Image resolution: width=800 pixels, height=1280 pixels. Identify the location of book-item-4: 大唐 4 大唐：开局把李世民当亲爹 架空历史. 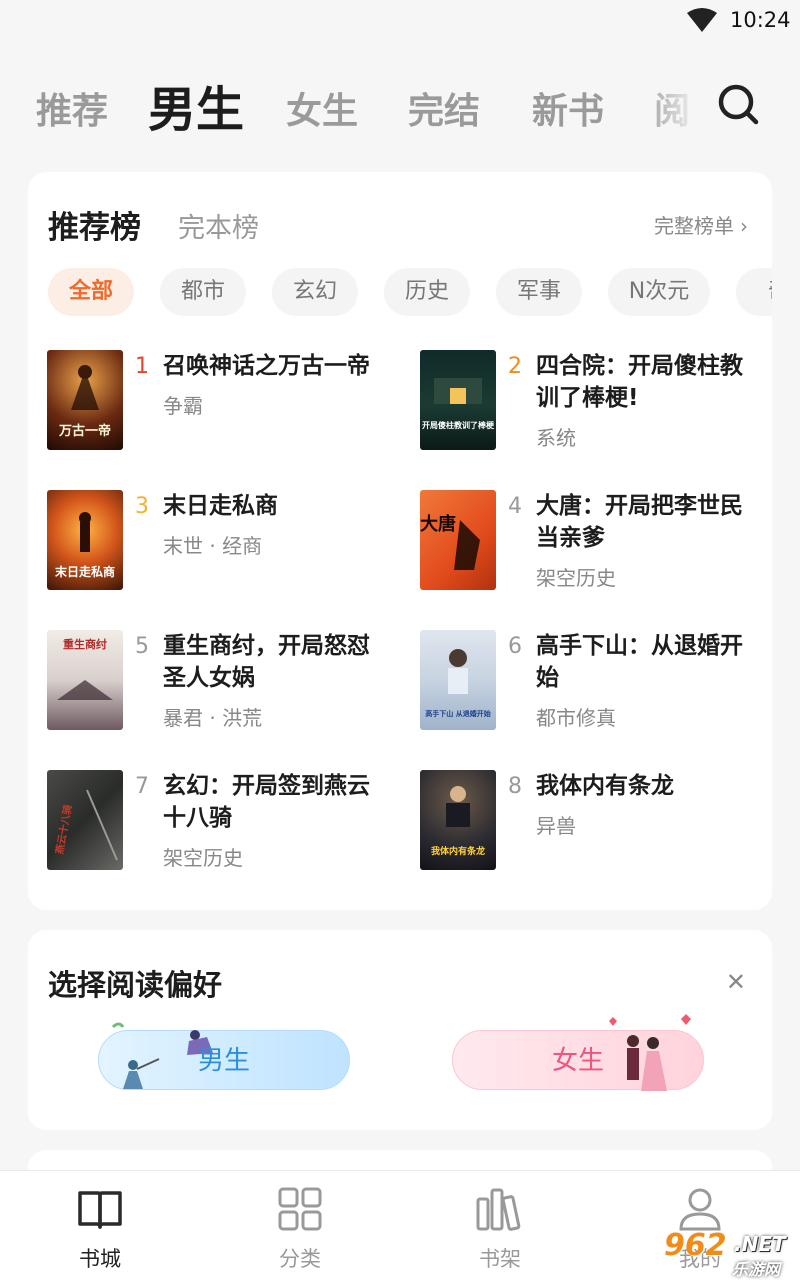
(590, 545).